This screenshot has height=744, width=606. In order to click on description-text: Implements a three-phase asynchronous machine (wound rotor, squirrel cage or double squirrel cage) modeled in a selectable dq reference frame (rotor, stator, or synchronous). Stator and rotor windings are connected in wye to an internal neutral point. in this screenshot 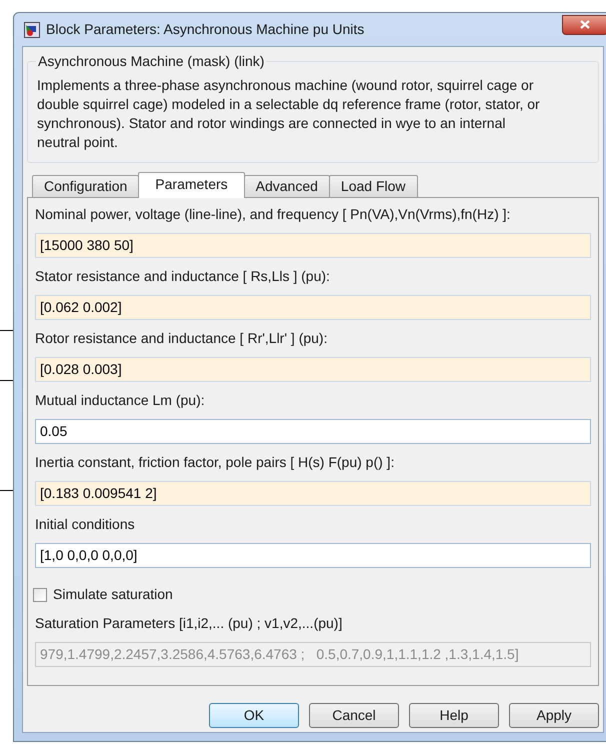, I will do `click(289, 114)`.